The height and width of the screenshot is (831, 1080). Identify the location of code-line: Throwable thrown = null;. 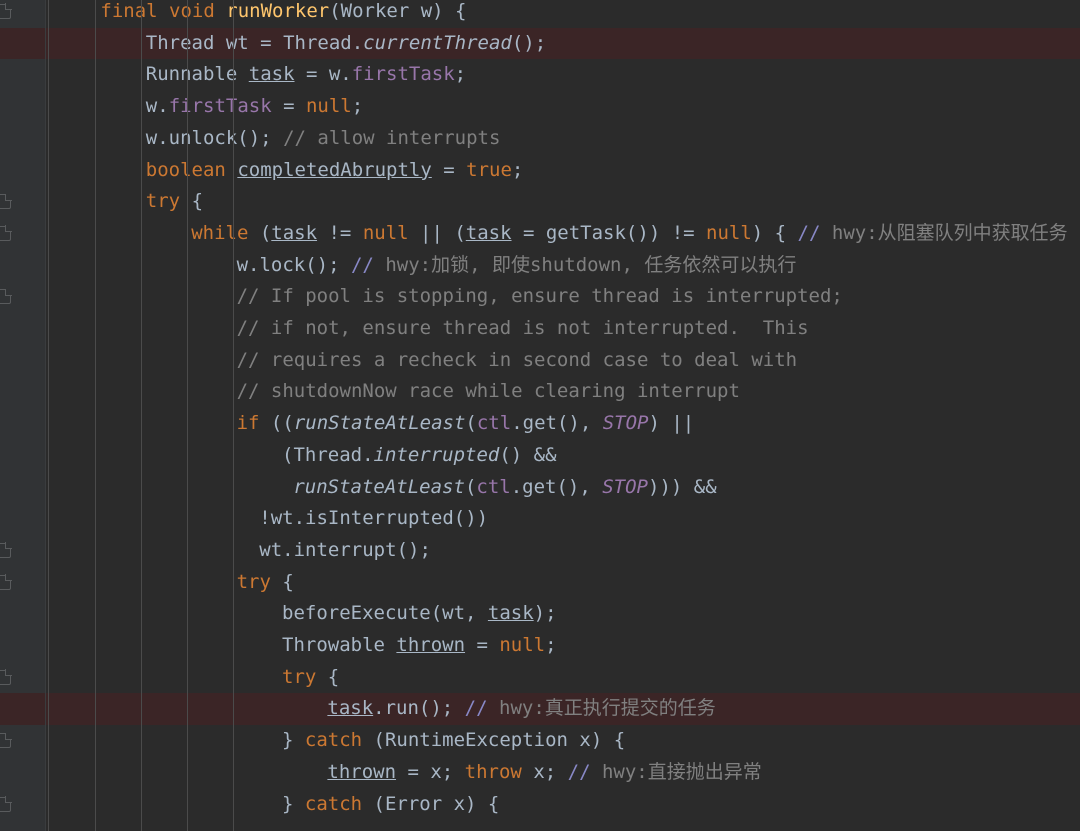
(540, 646).